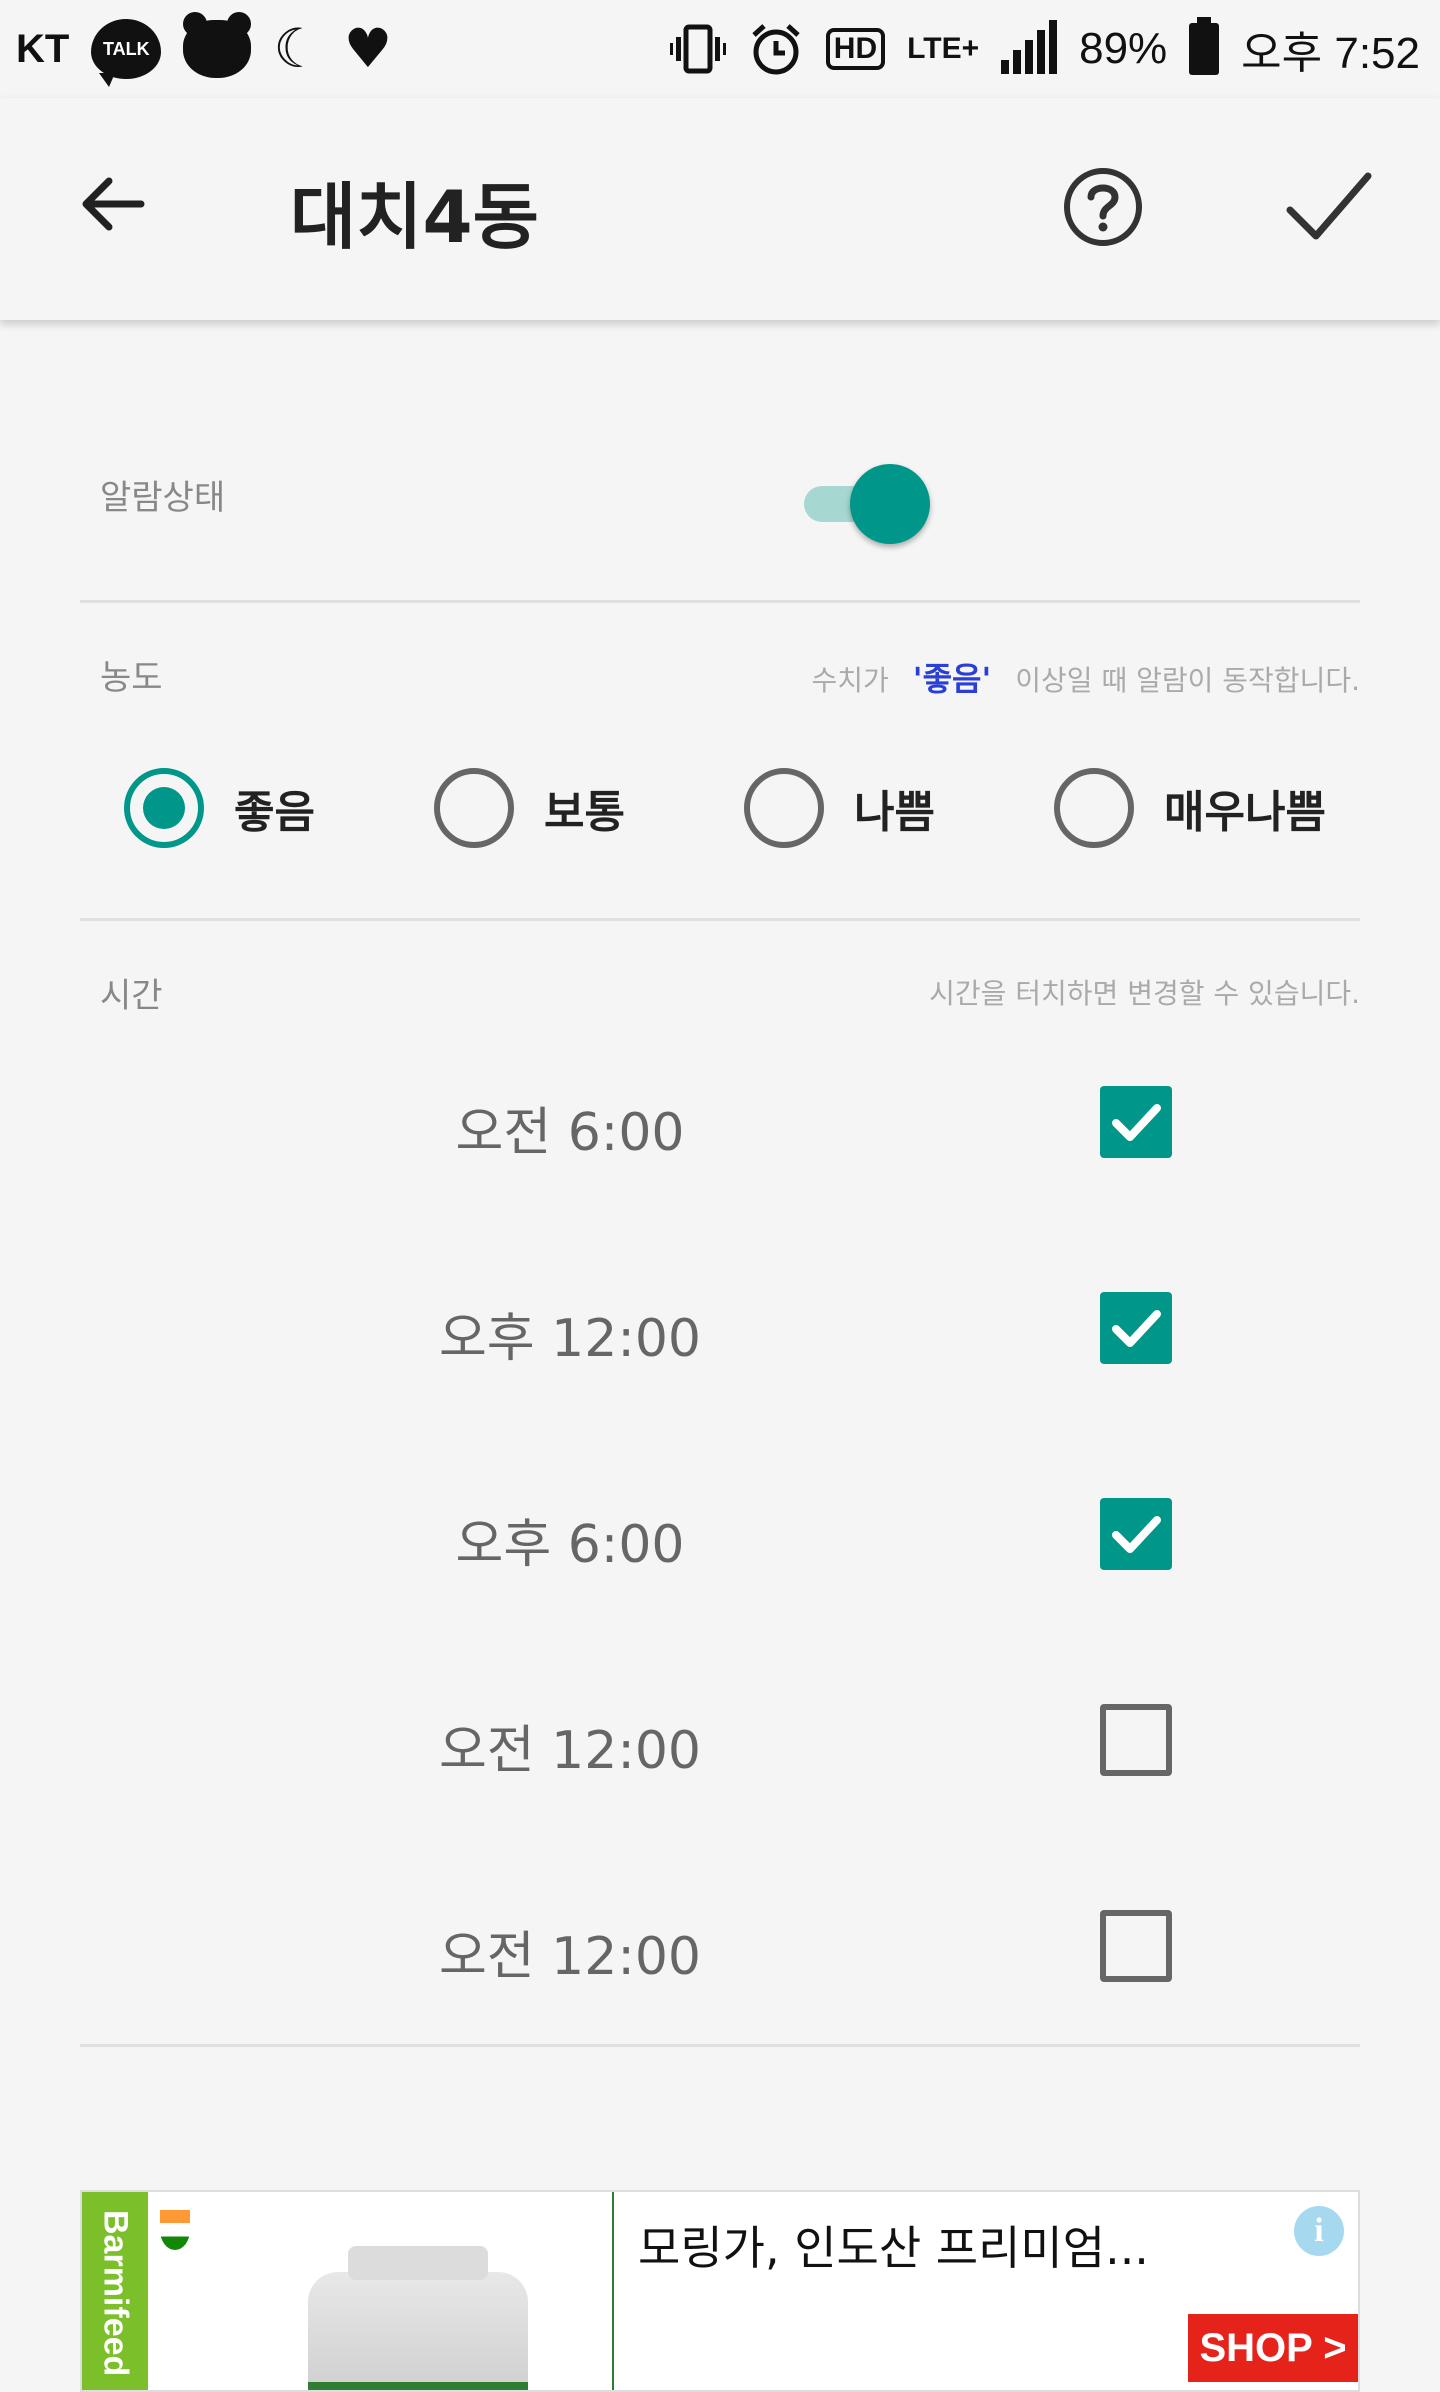 The height and width of the screenshot is (2392, 1440). What do you see at coordinates (219, 808) in the screenshot?
I see `radio-good: 좋음` at bounding box center [219, 808].